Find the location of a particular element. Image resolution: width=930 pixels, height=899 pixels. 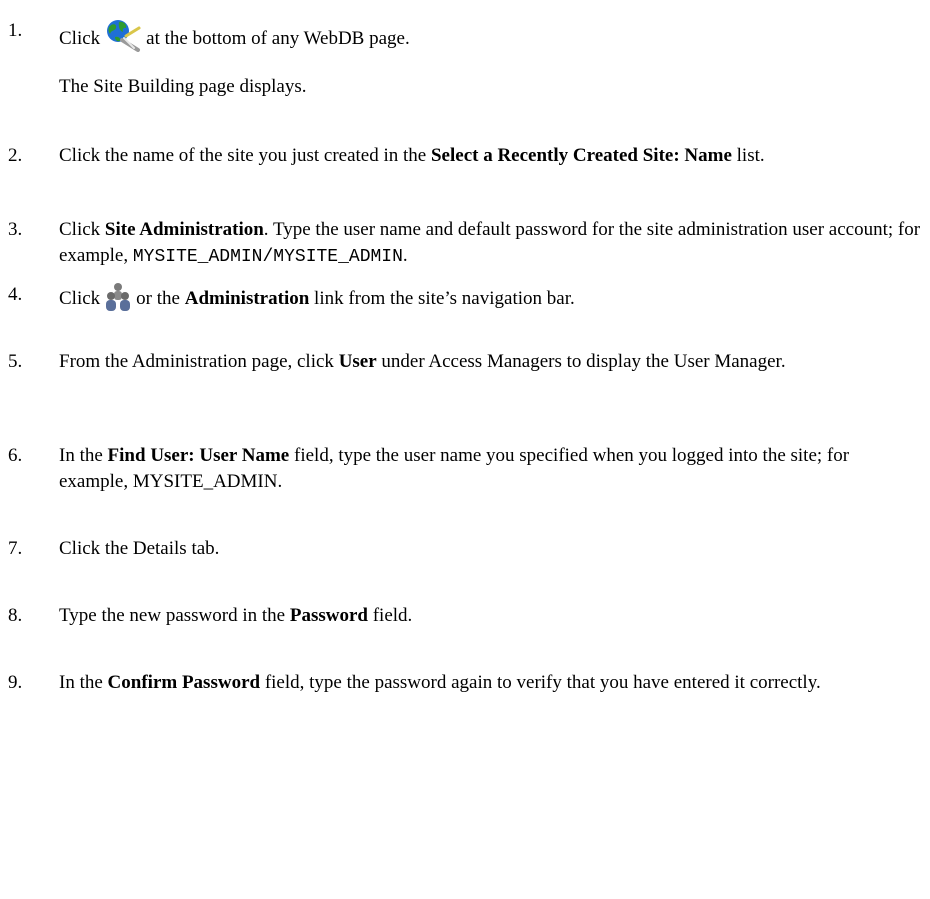

users-administration-icon is located at coordinates (118, 297).